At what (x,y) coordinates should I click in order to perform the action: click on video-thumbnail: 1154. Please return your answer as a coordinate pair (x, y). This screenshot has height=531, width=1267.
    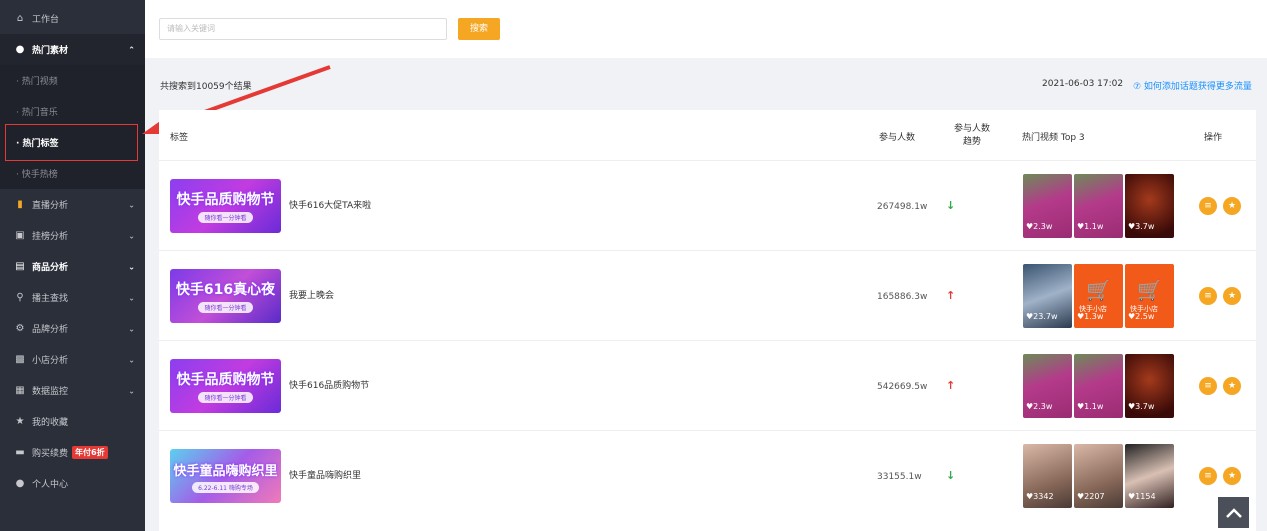
    Looking at the image, I should click on (1149, 476).